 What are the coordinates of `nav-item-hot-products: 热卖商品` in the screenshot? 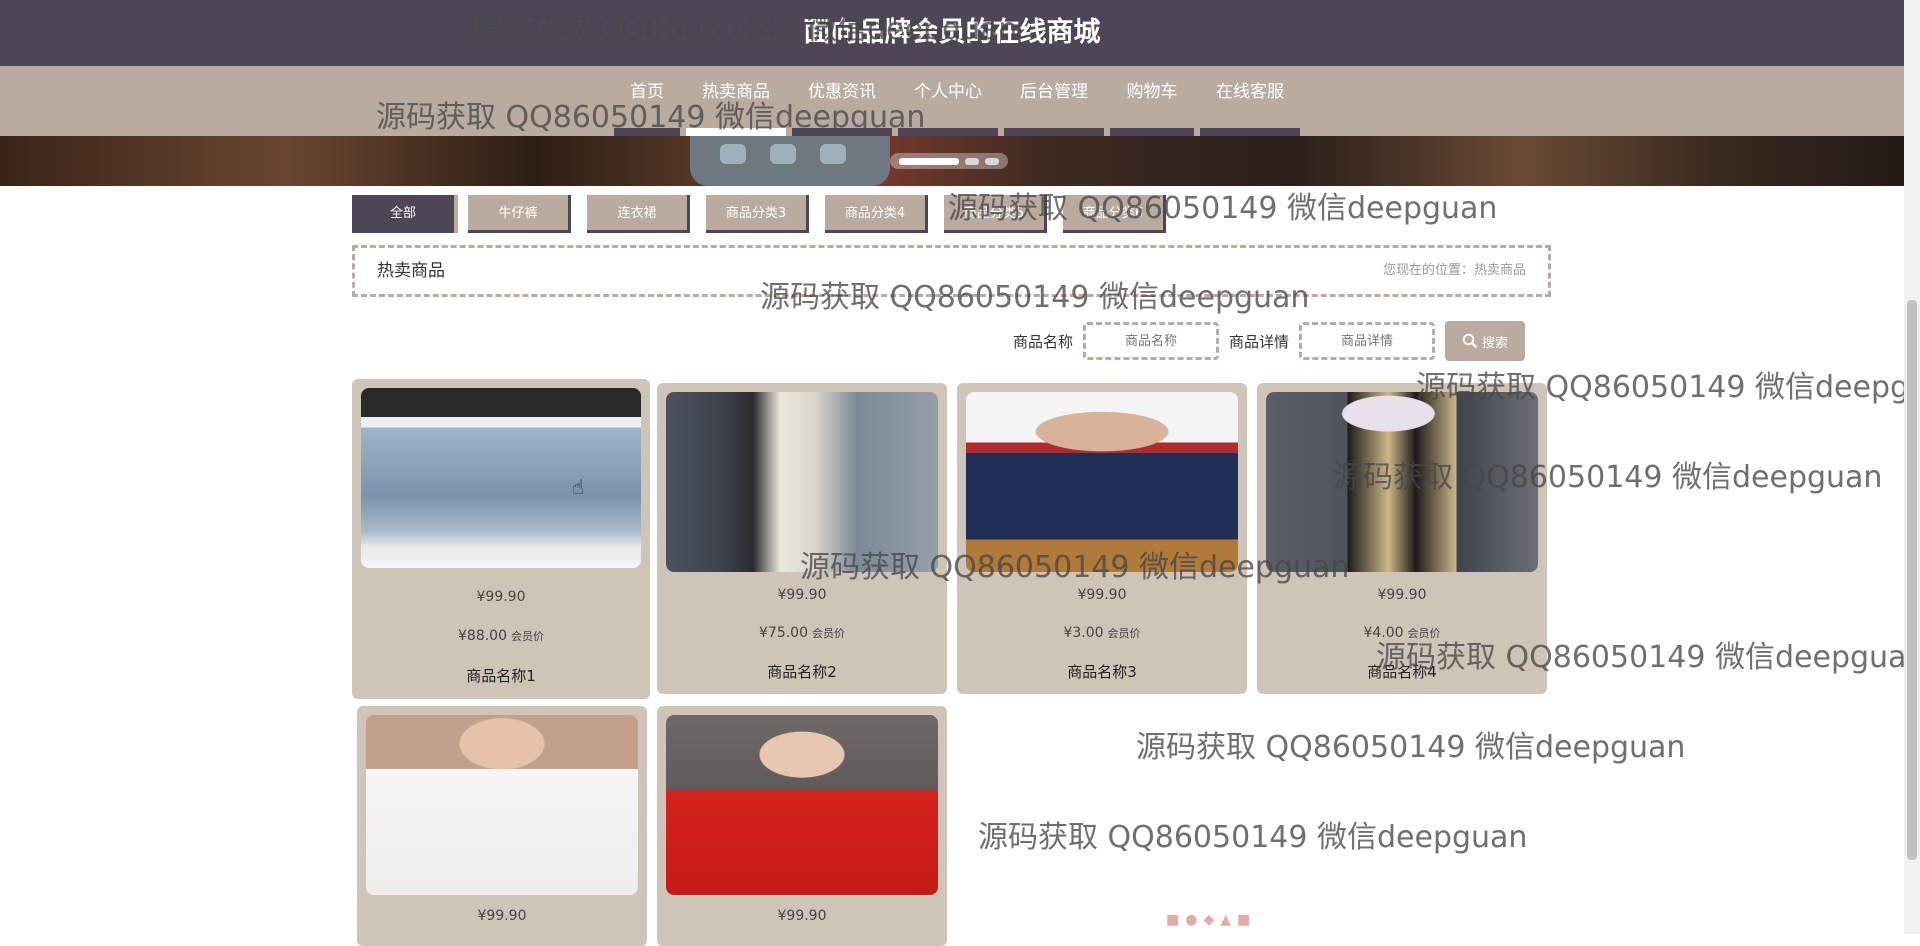 It's located at (736, 101).